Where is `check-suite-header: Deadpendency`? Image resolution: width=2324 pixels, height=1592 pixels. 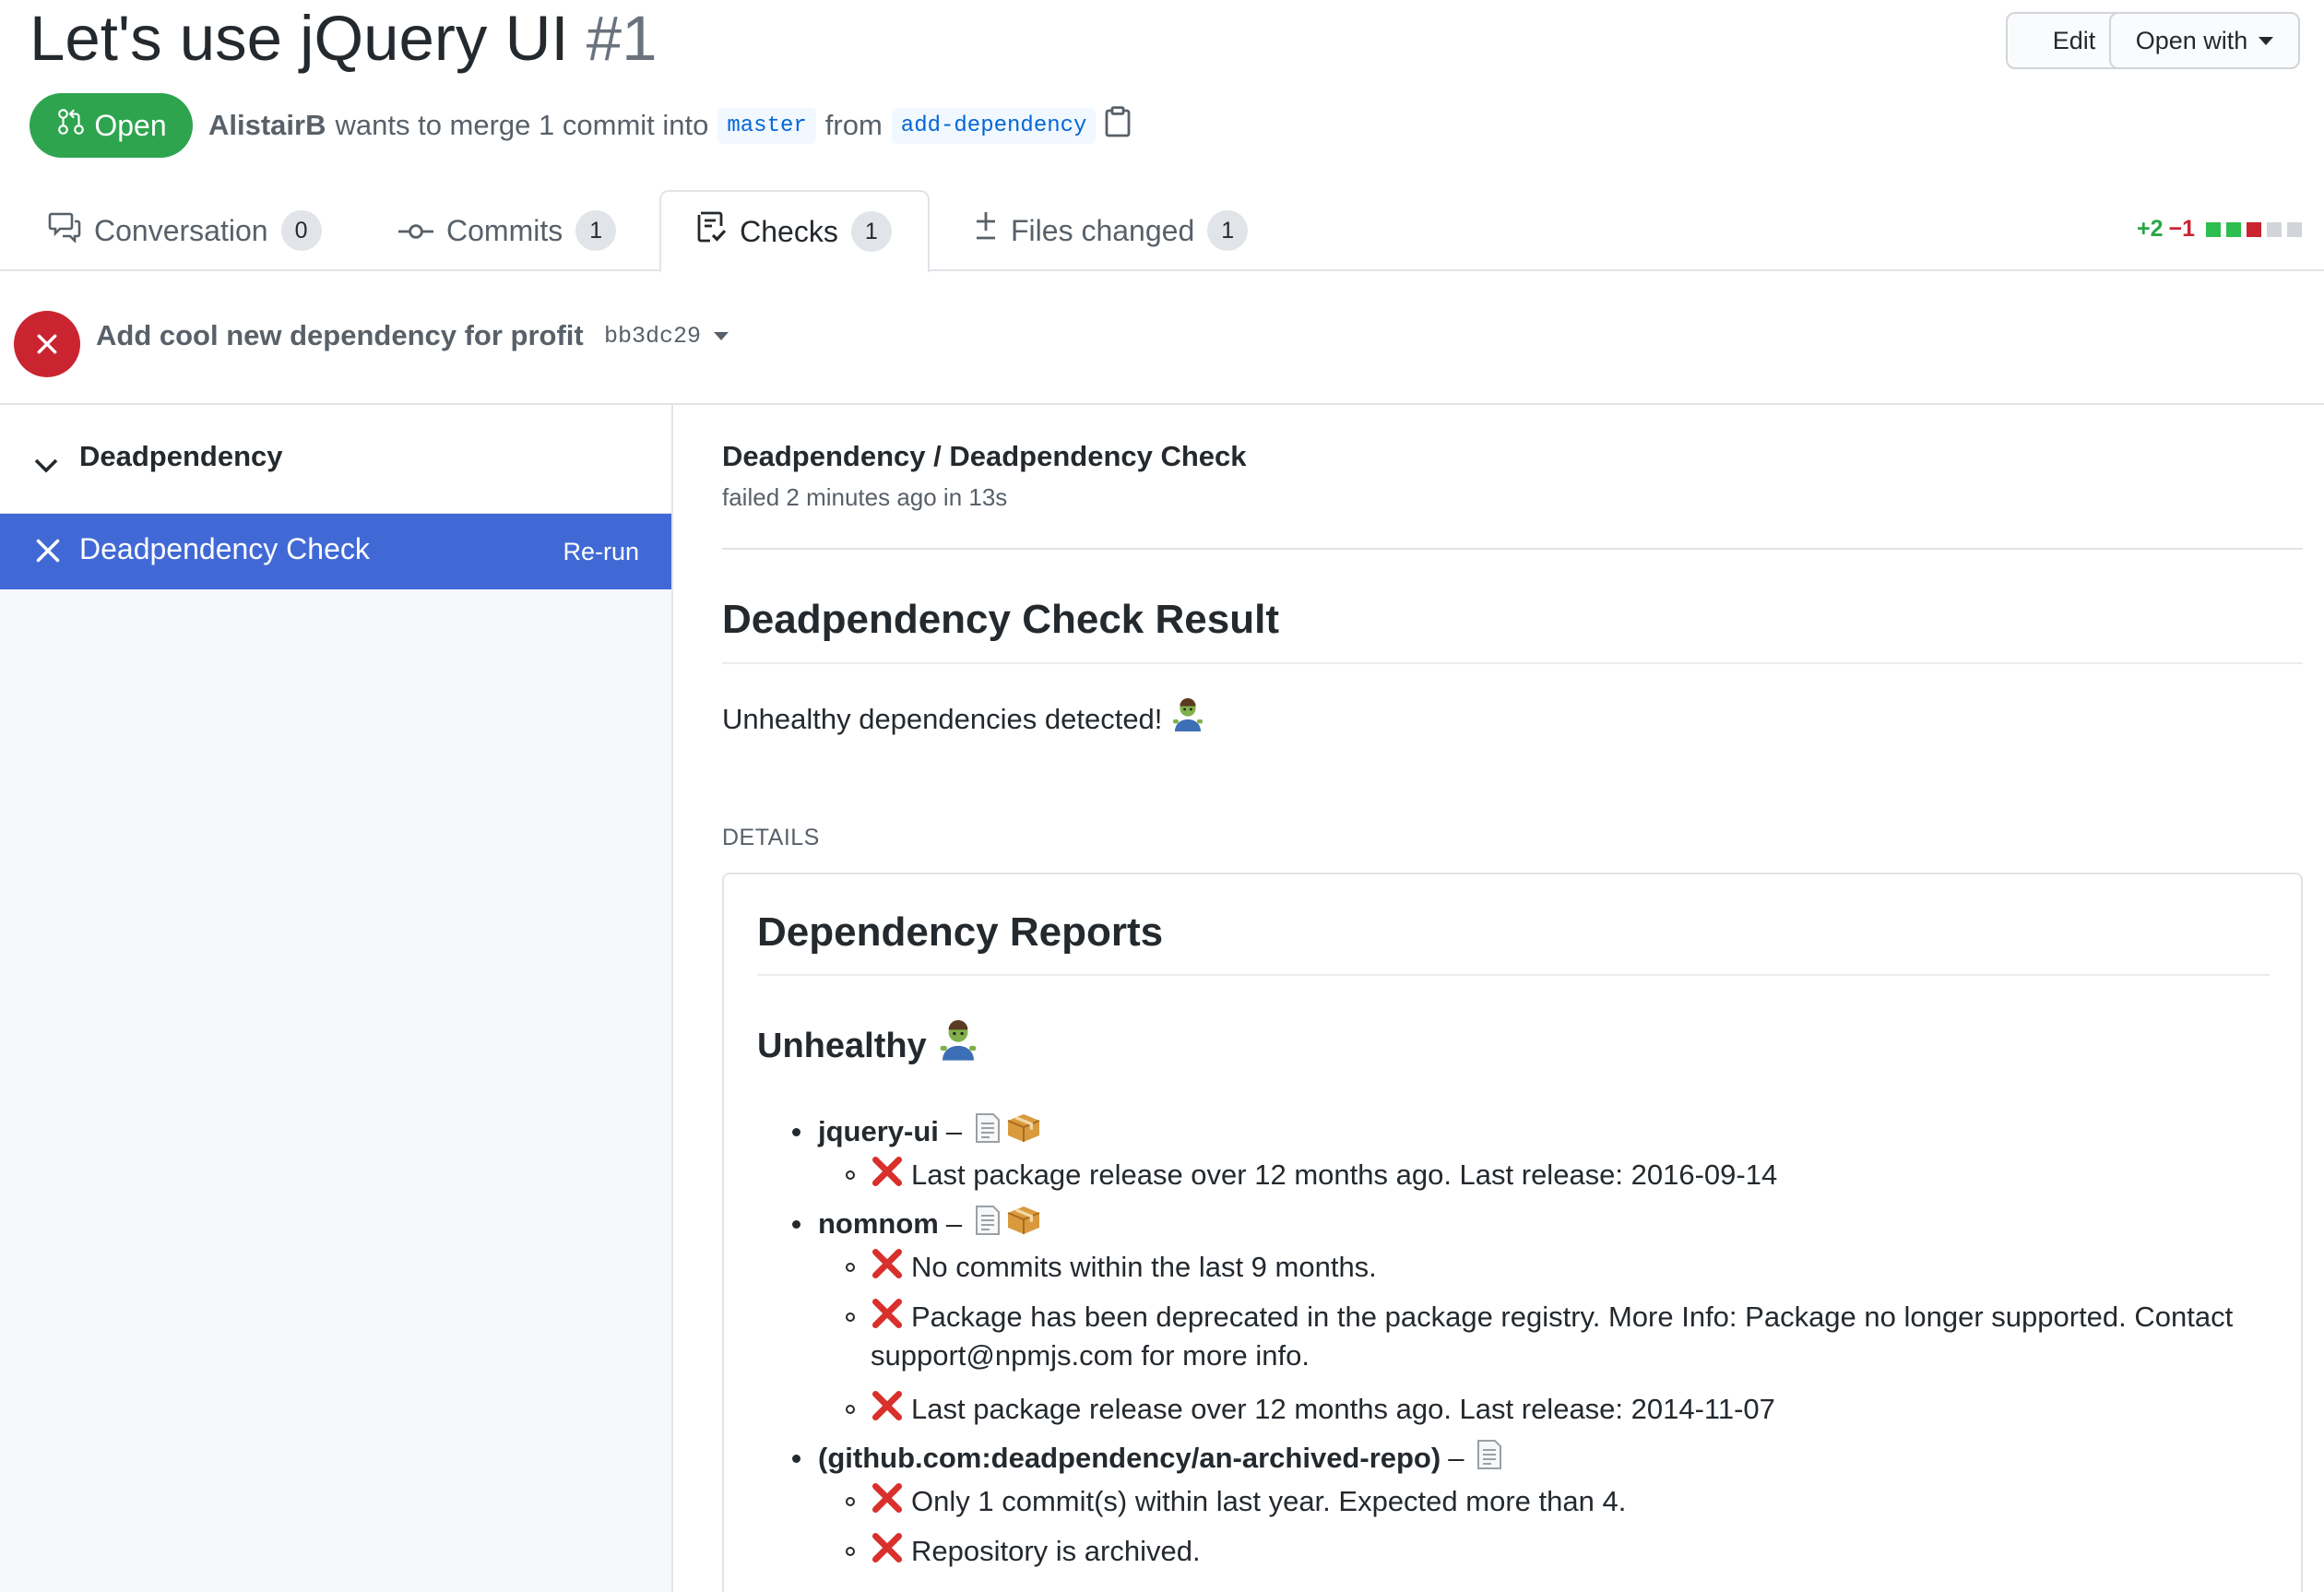
check-suite-header: Deadpendency is located at coordinates (335, 459).